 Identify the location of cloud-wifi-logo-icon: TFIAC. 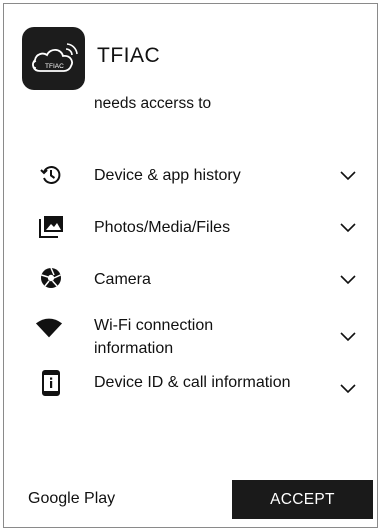
(54, 57).